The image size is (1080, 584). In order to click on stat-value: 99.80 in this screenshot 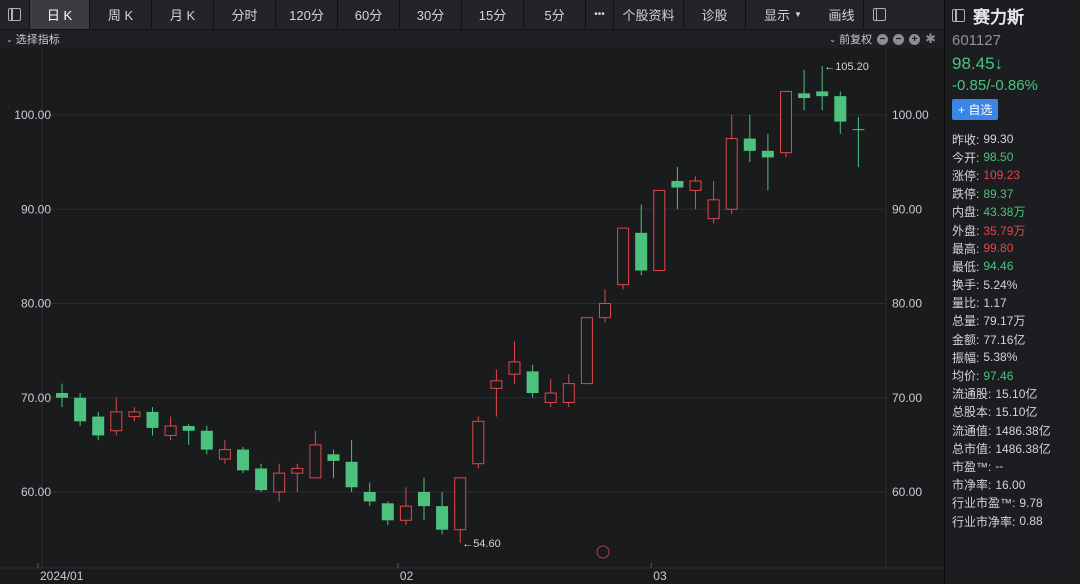, I will do `click(998, 248)`.